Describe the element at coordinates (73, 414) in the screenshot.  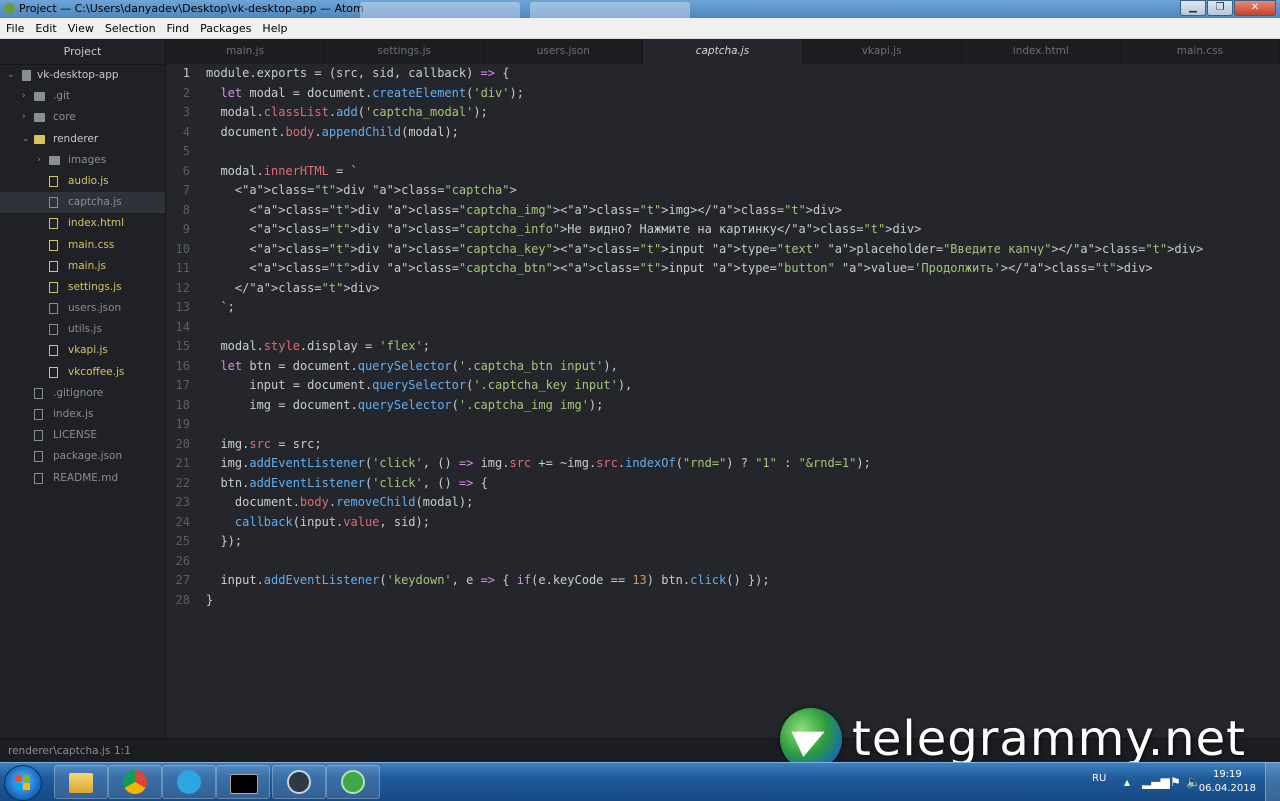
I see `tree-item-label: index.js` at that location.